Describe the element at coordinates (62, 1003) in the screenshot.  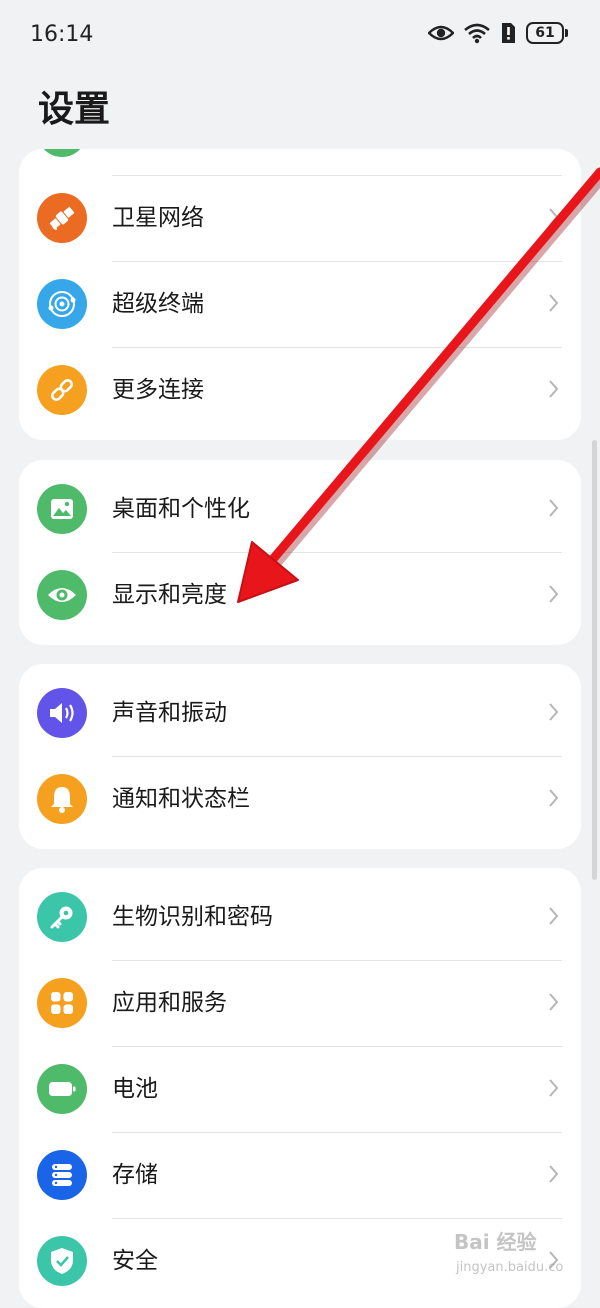
I see `apps-icon` at that location.